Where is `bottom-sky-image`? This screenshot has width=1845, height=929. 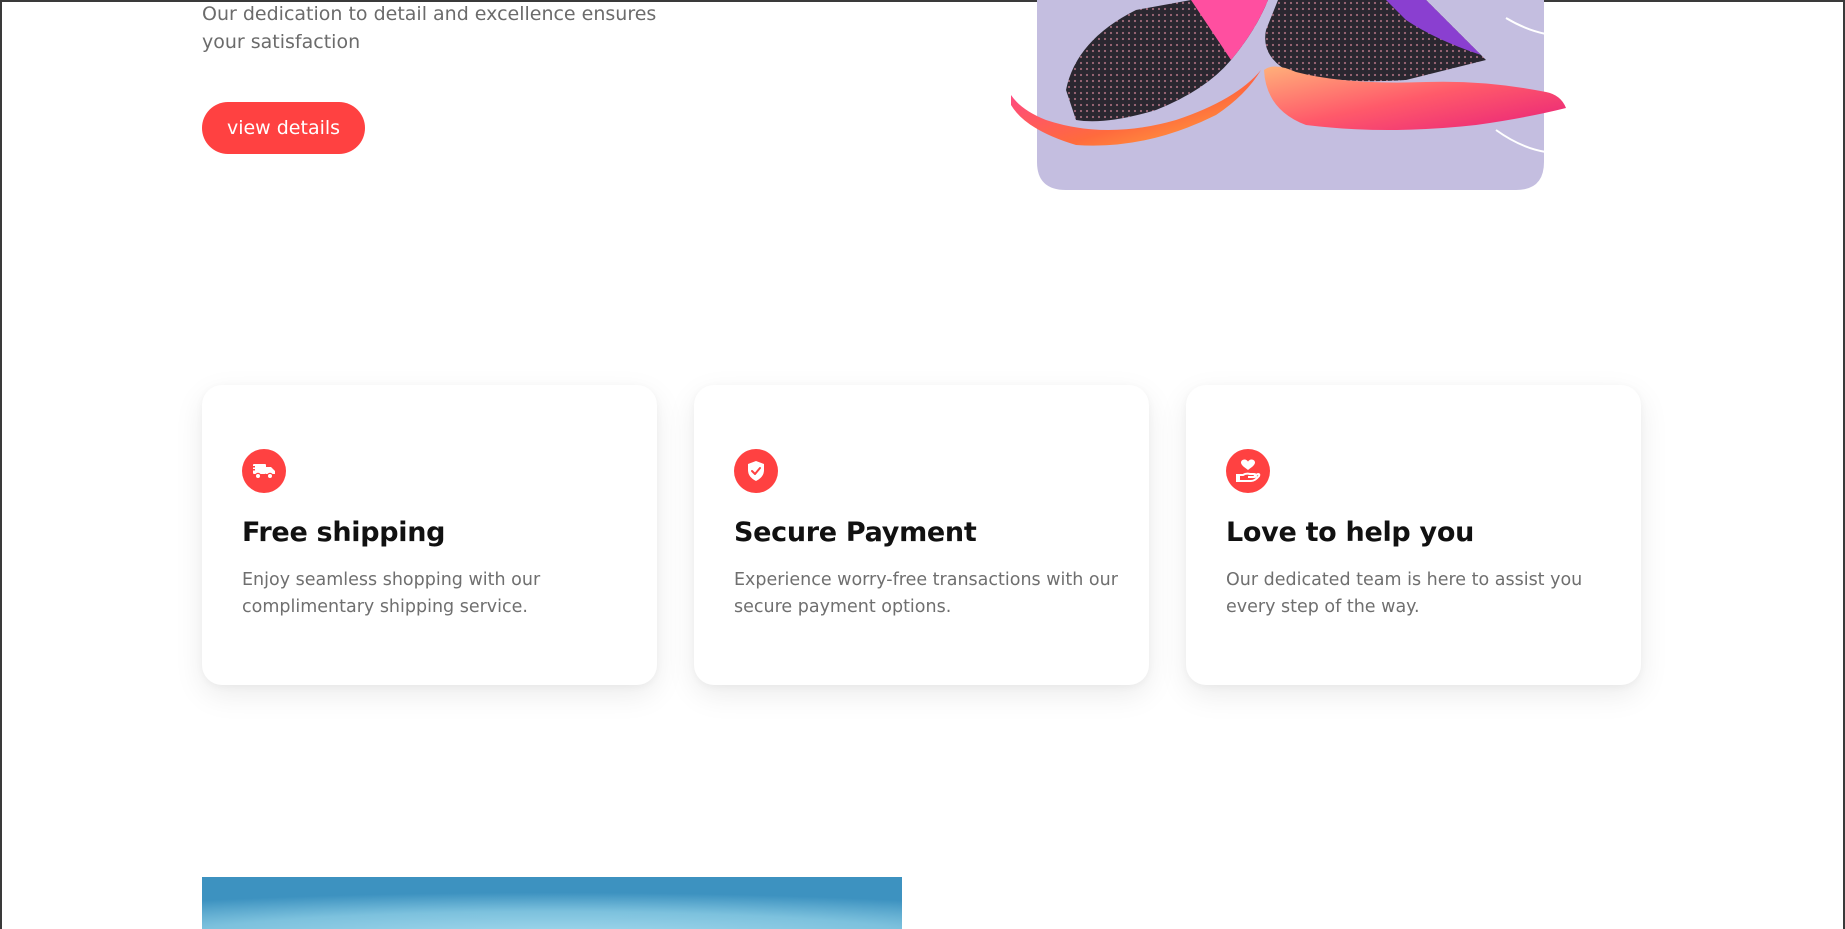 bottom-sky-image is located at coordinates (552, 903).